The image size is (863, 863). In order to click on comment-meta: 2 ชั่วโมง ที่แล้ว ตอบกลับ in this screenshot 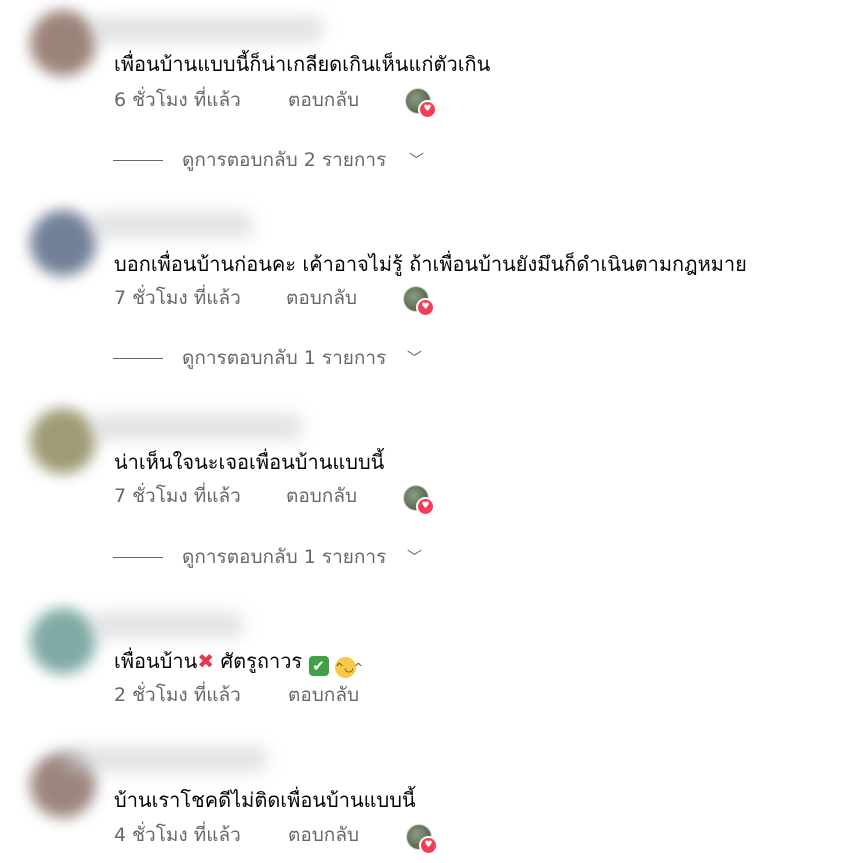, I will do `click(236, 695)`.